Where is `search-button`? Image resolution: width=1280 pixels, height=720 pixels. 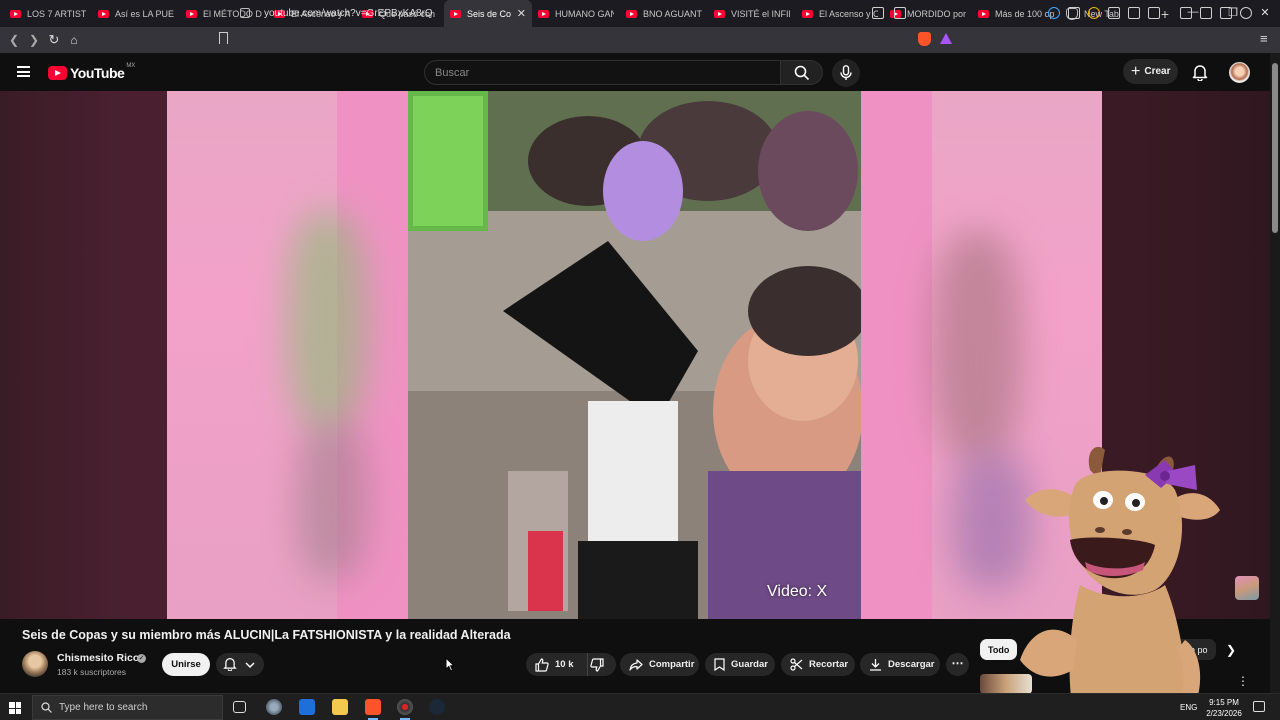 search-button is located at coordinates (802, 72).